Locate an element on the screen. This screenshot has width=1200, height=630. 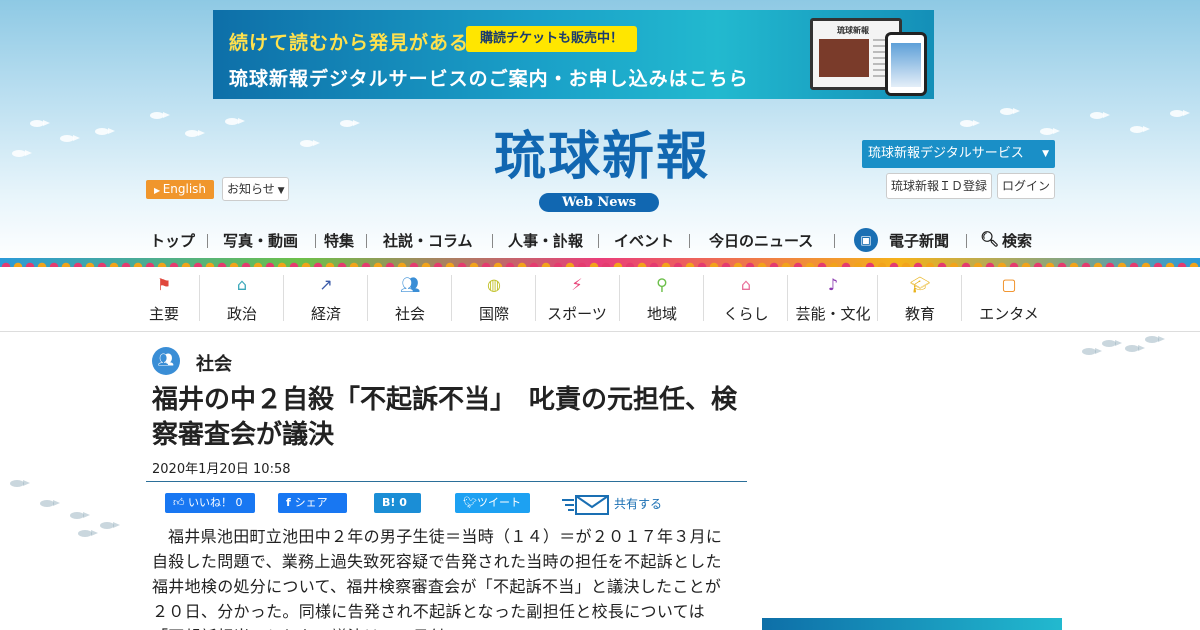
hatena-bookmark-button: B! 0 is located at coordinates (397, 503).